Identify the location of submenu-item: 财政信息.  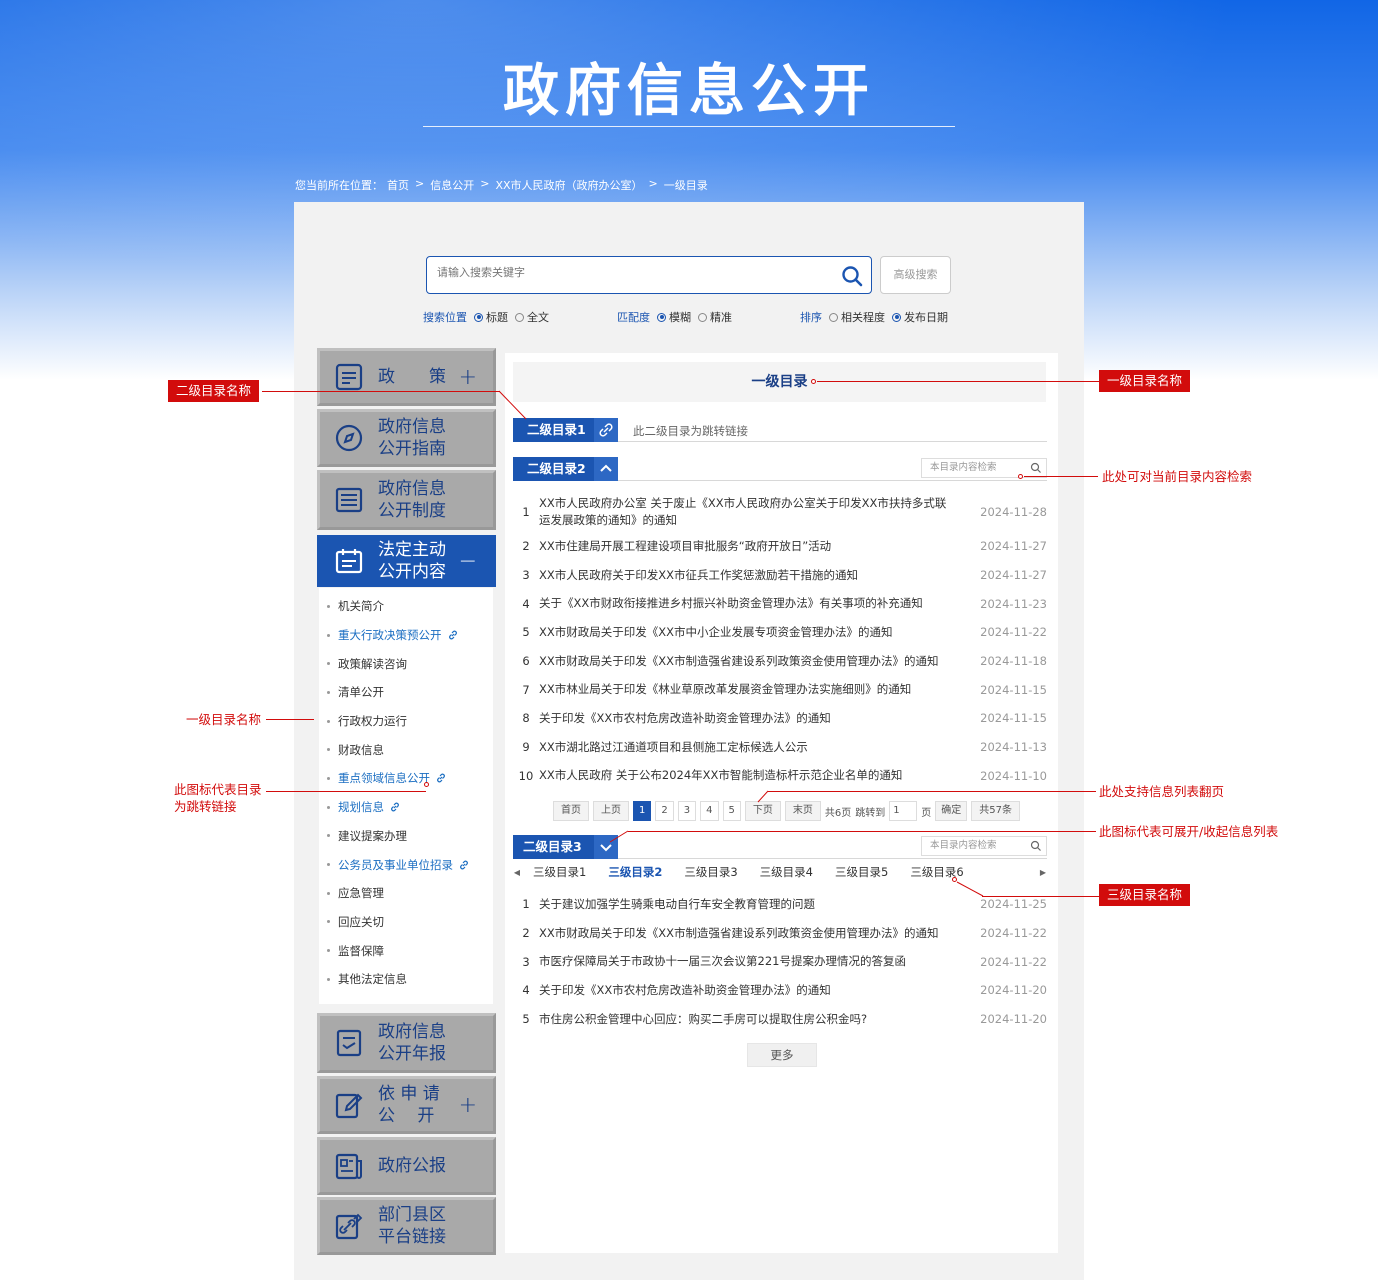
(406, 749).